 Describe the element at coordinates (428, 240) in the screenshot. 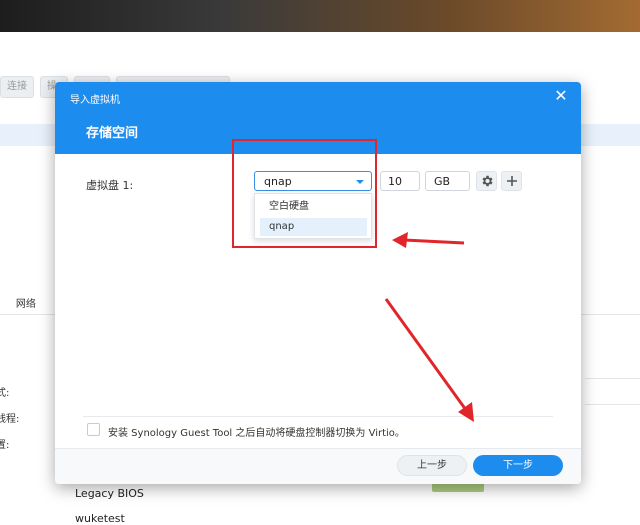

I see `annotation-arrow-left` at that location.